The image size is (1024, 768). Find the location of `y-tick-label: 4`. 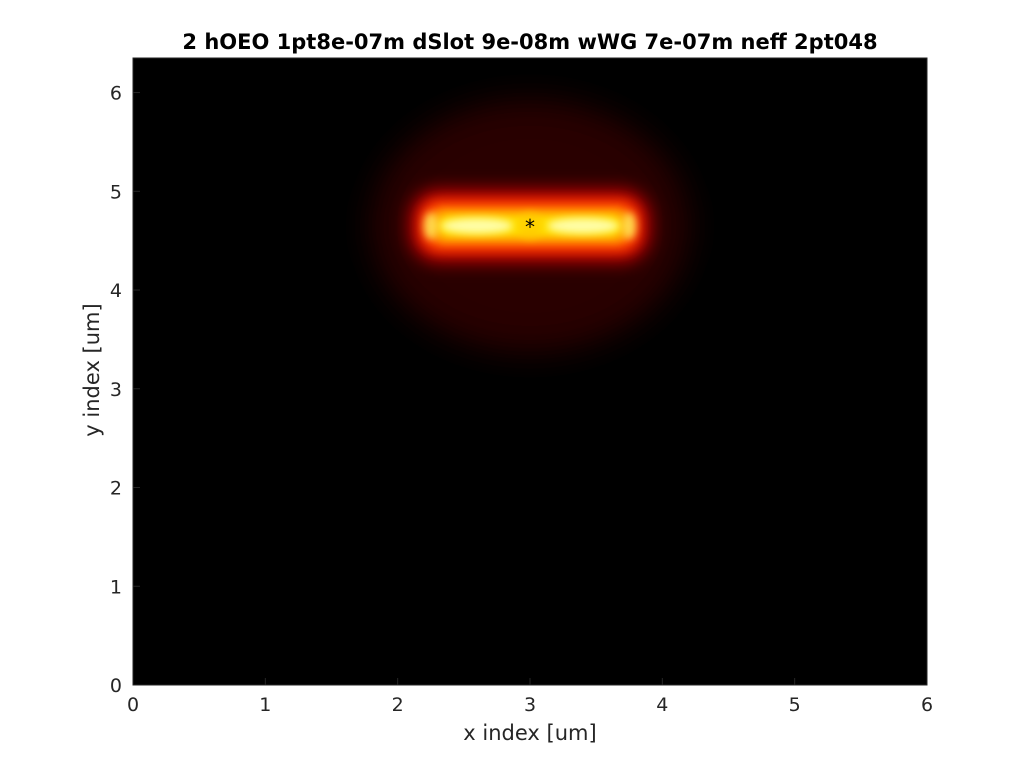

y-tick-label: 4 is located at coordinates (116, 291).